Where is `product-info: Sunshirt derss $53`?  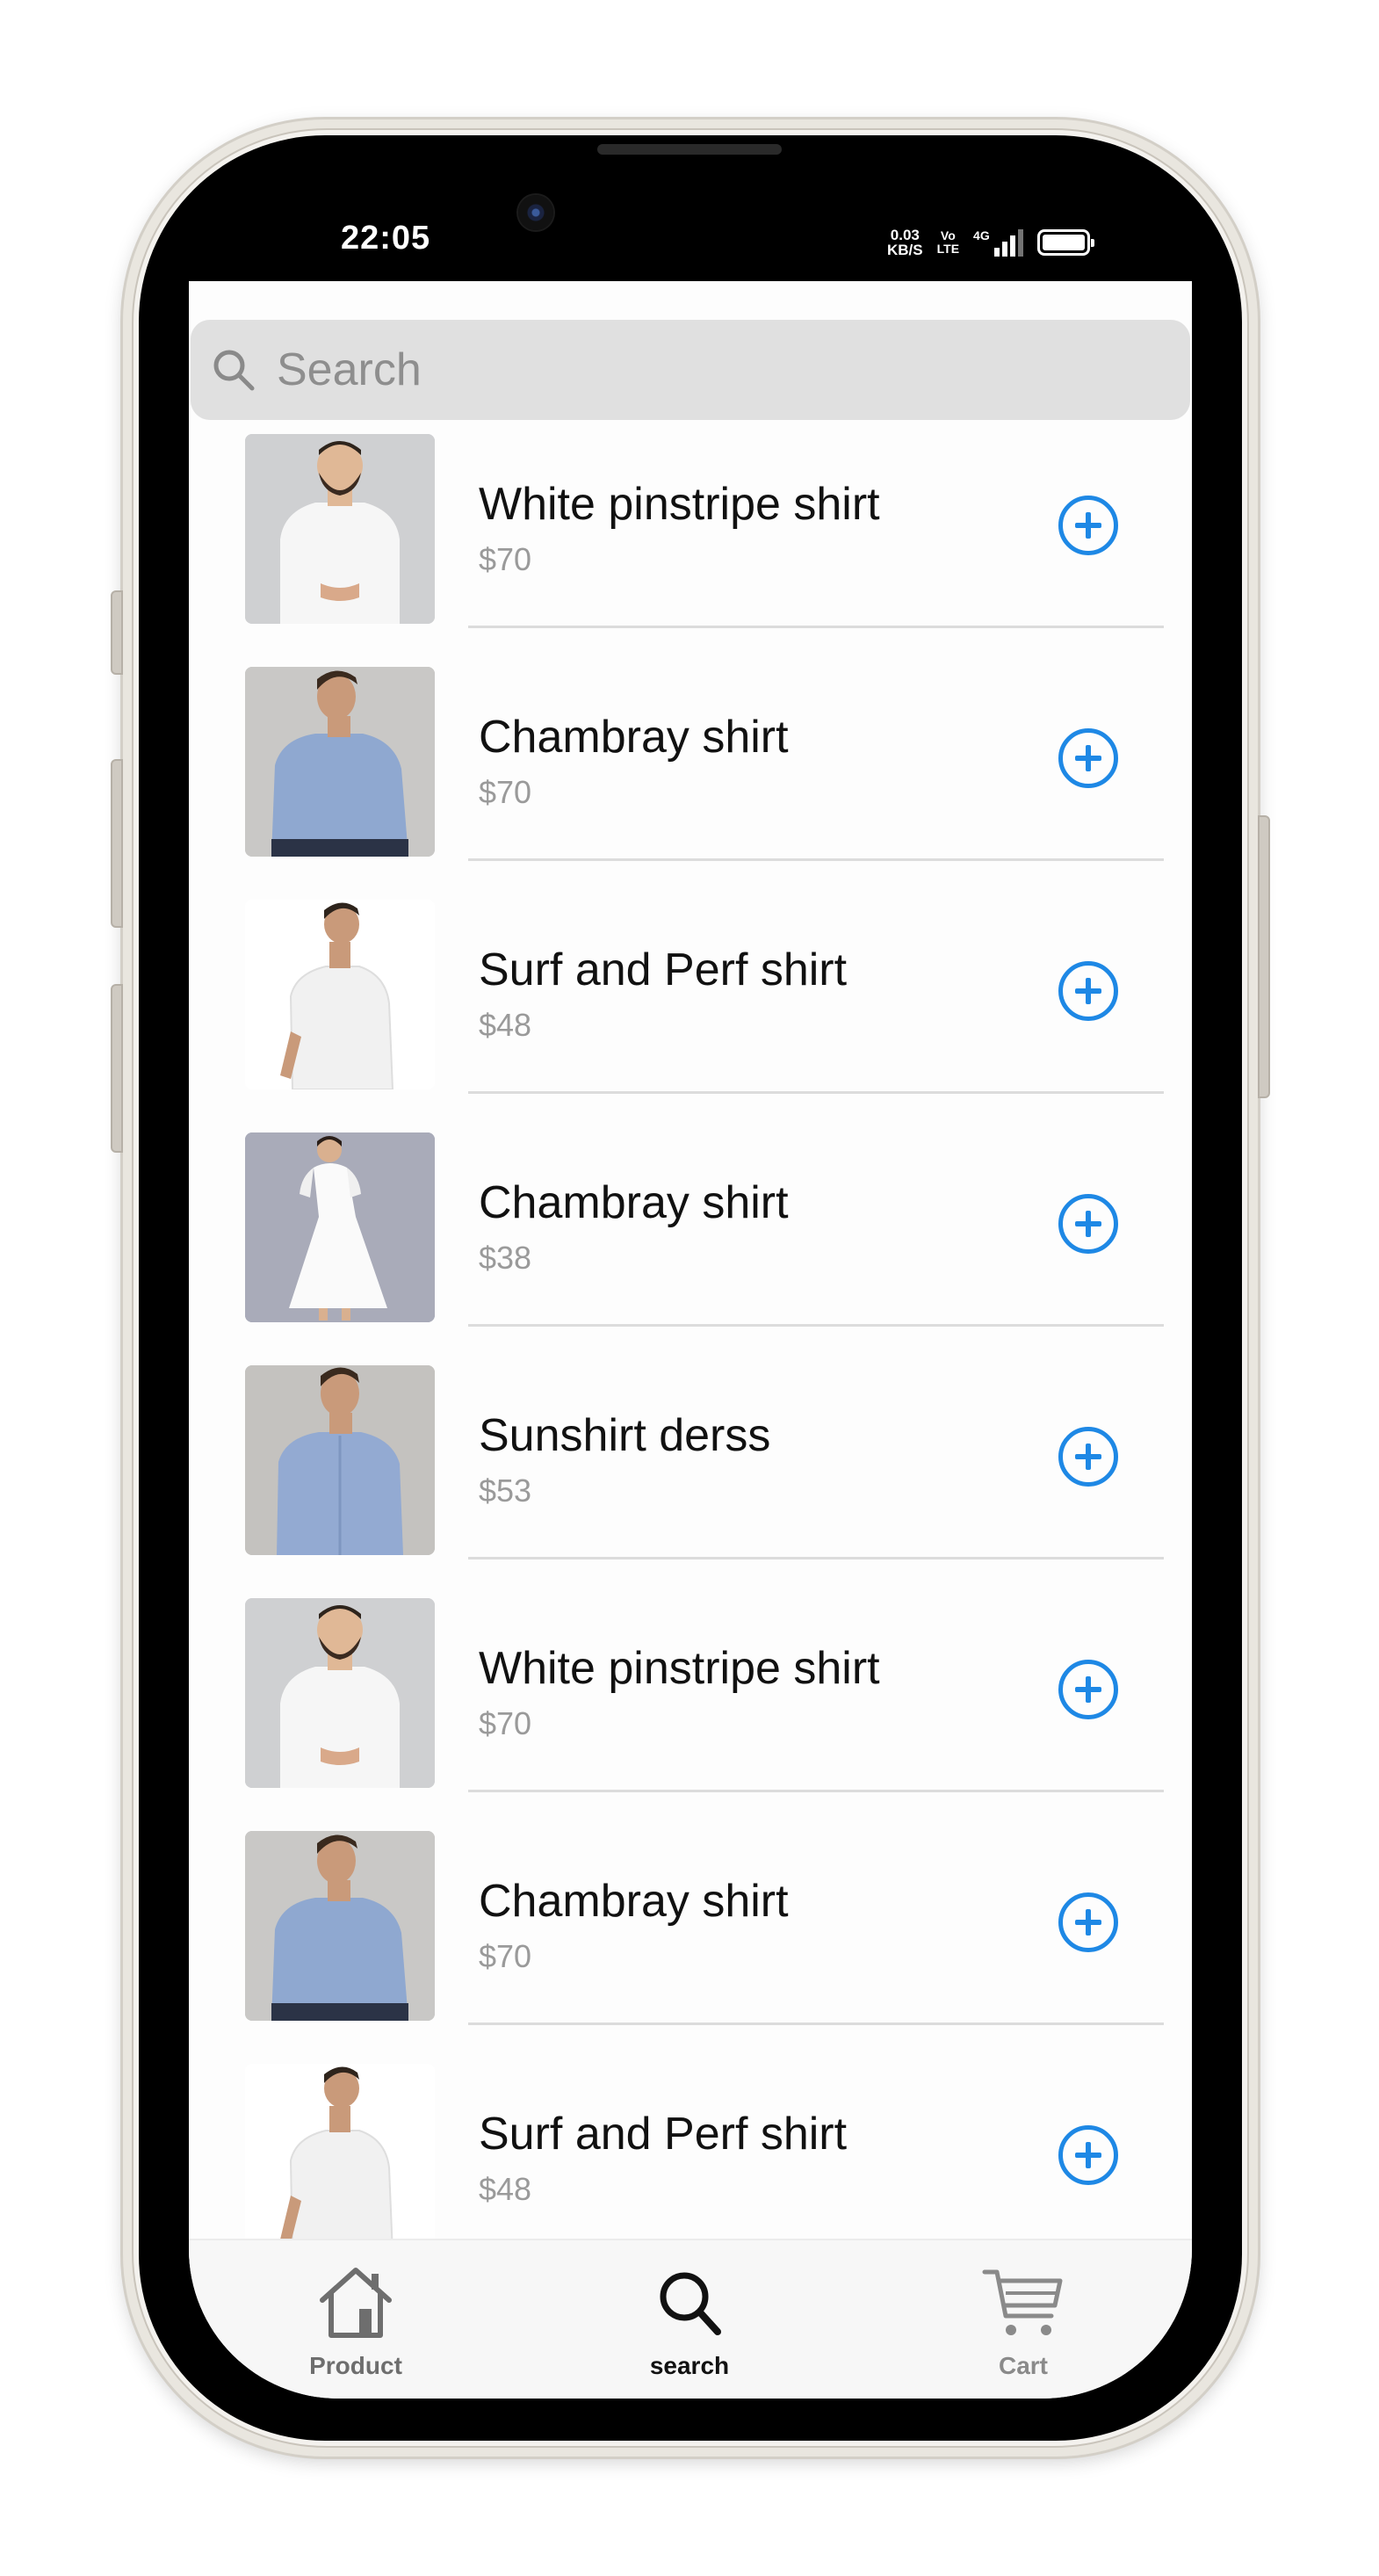 product-info: Sunshirt derss $53 is located at coordinates (624, 1459).